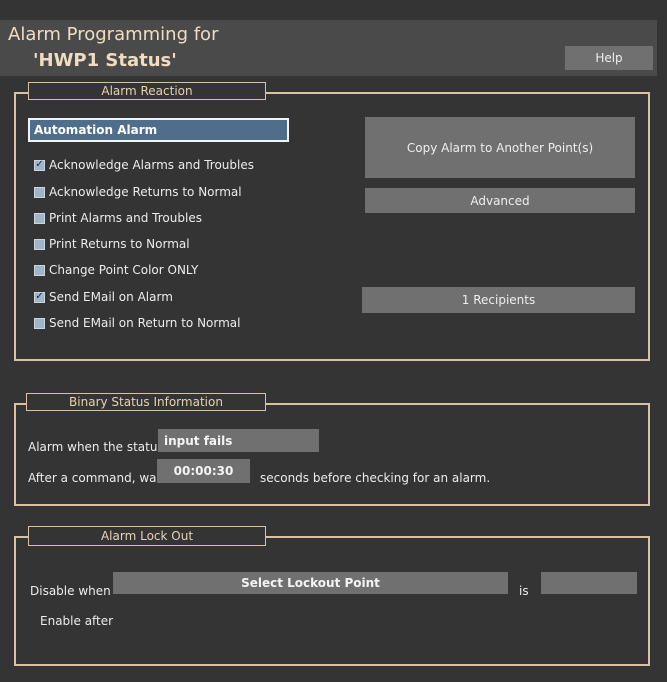  Describe the element at coordinates (145, 192) in the screenshot. I see `checkbox-label: Acknowledge Returns to Normal` at that location.